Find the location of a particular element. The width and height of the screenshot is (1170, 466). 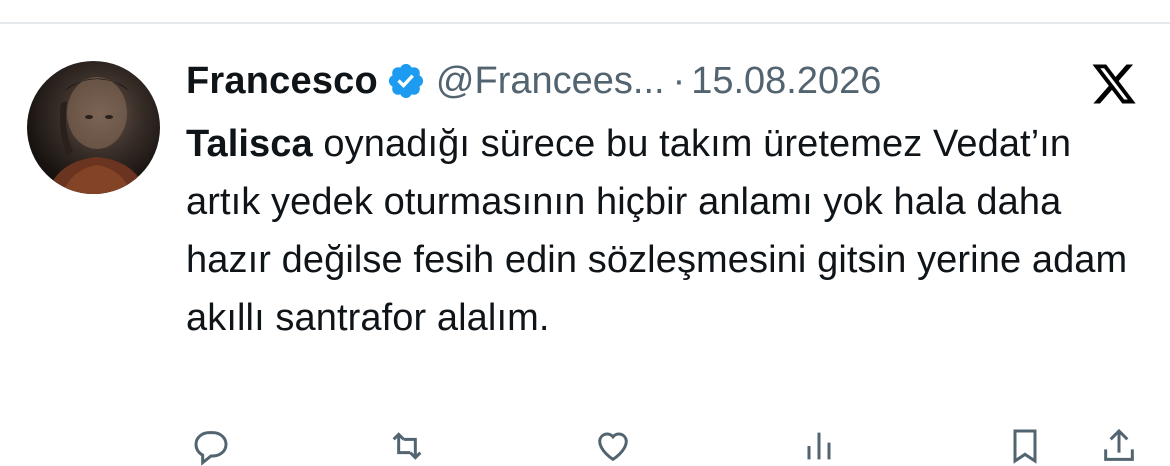

tweet-header: Francesco @Francees... · 15.08.2026 is located at coordinates (533, 81).